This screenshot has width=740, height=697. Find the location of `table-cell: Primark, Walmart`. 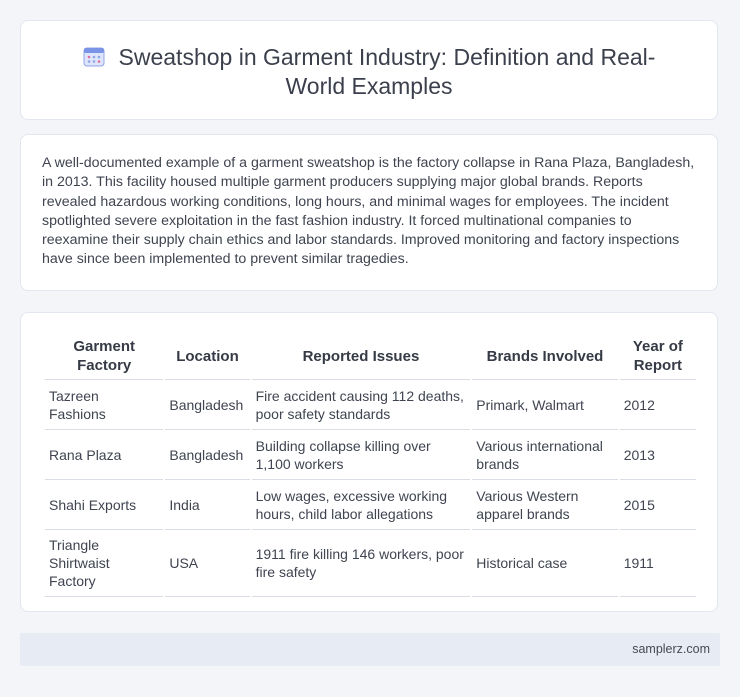

table-cell: Primark, Walmart is located at coordinates (545, 405).